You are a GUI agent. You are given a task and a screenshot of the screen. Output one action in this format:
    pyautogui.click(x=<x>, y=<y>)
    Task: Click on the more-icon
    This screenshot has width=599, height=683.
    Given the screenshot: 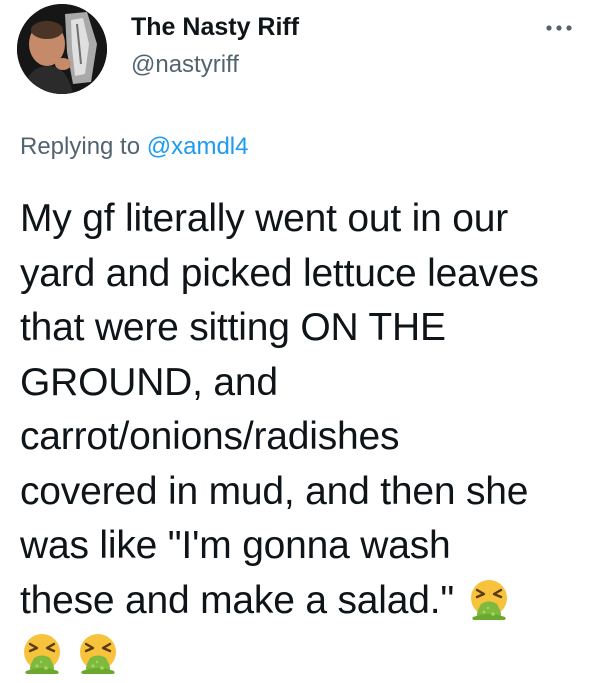 What is the action you would take?
    pyautogui.click(x=559, y=28)
    